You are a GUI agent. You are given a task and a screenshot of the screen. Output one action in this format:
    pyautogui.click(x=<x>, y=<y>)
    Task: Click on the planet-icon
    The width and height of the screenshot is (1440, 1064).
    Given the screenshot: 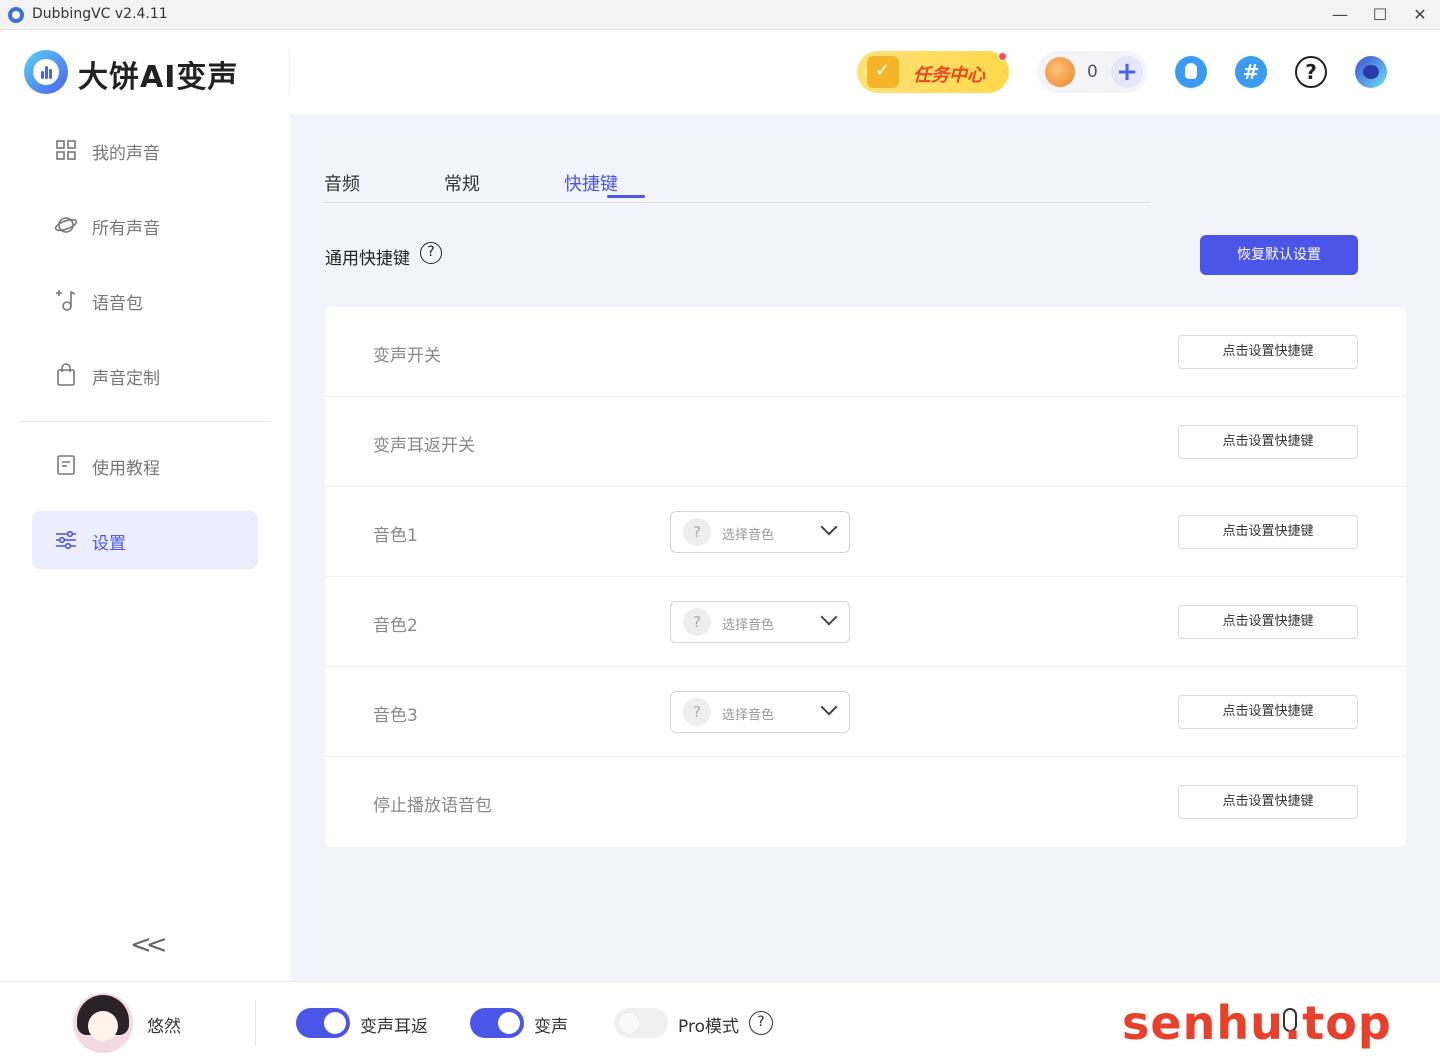 What is the action you would take?
    pyautogui.click(x=66, y=225)
    